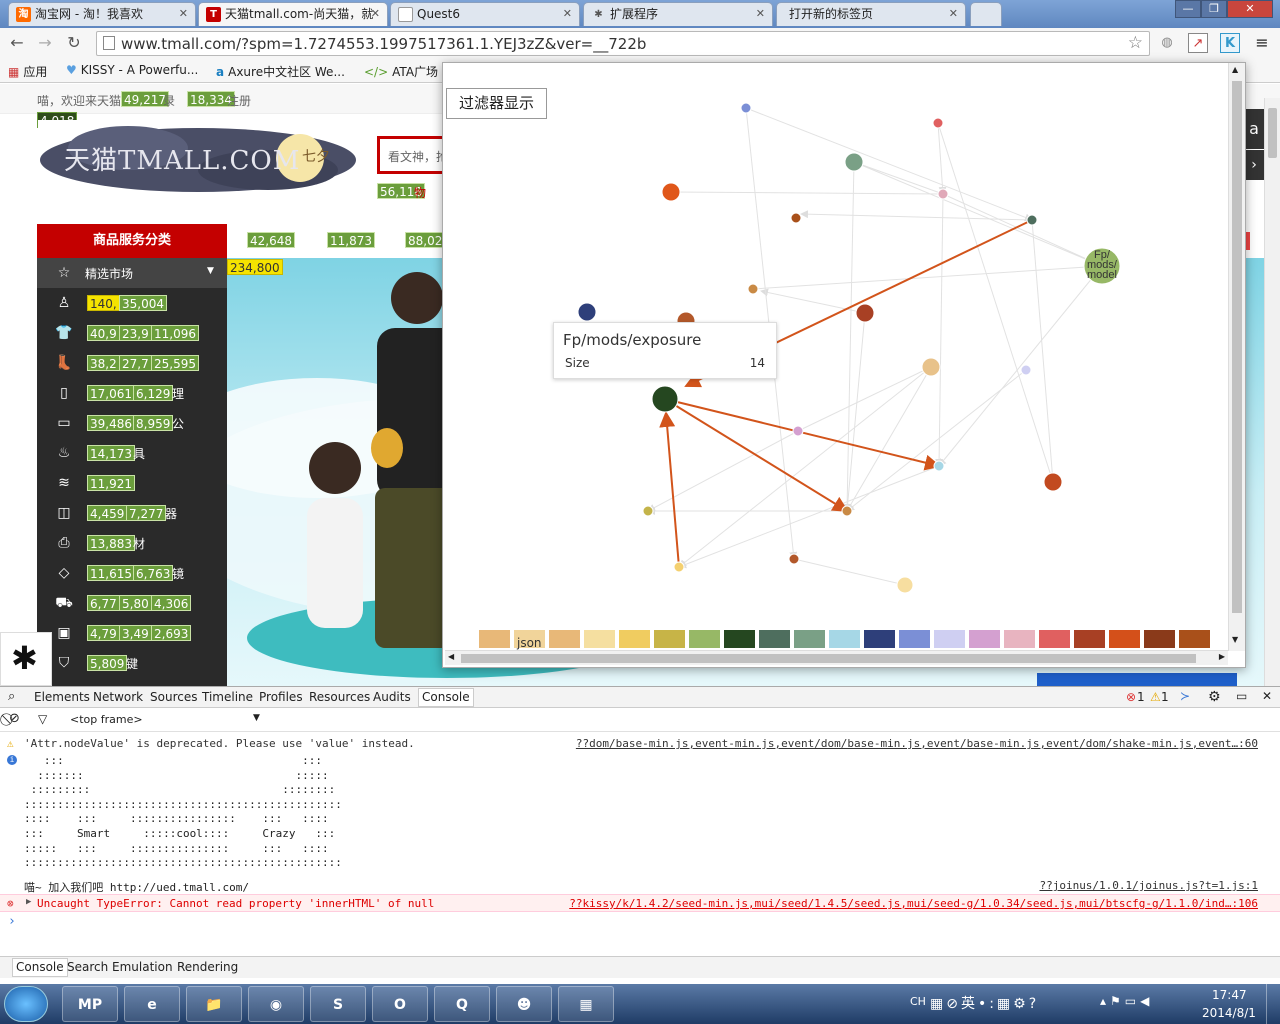 Image resolution: width=1280 pixels, height=1024 pixels. I want to click on back-arrow-icon: ←, so click(17, 43).